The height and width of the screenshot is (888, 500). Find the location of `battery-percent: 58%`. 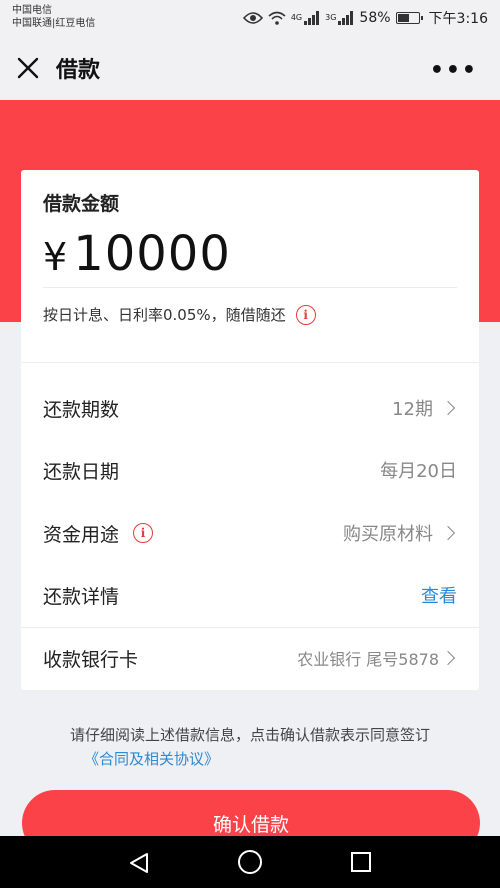

battery-percent: 58% is located at coordinates (375, 18).